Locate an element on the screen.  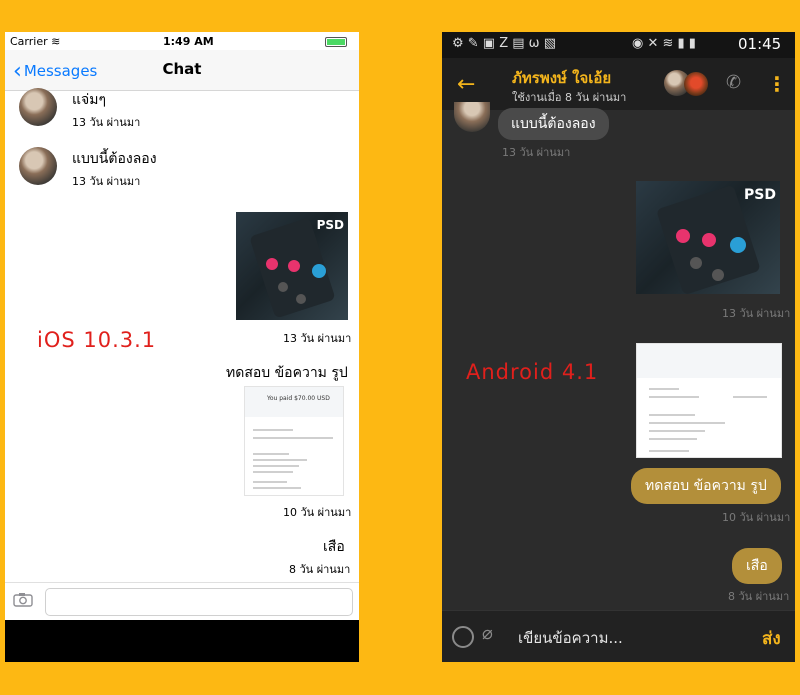
page-title: Chat is located at coordinates (182, 69).